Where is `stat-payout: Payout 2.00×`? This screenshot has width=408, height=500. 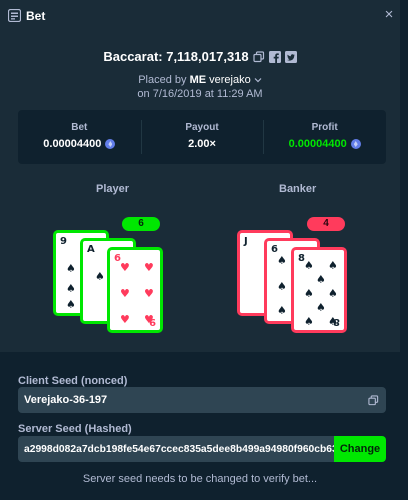
stat-payout: Payout 2.00× is located at coordinates (202, 137).